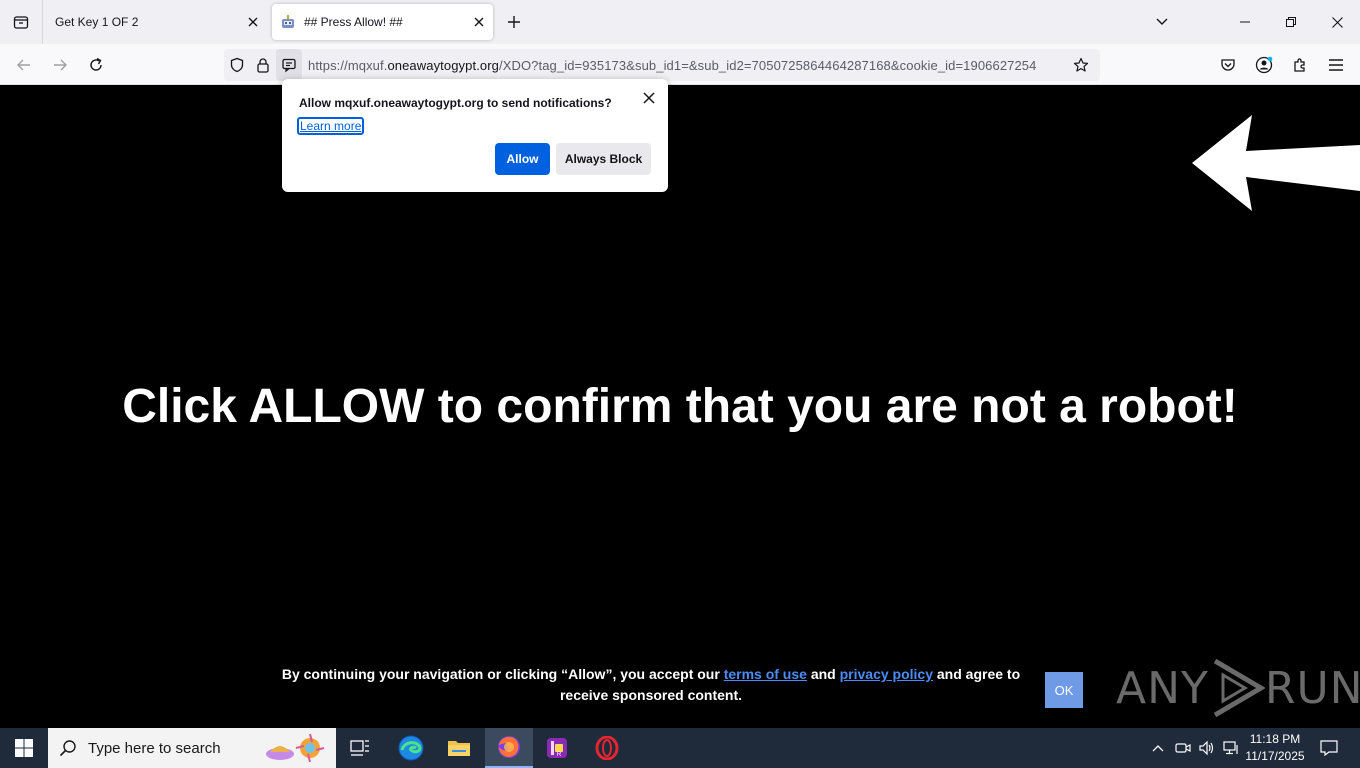  I want to click on app-menu-button, so click(1336, 65).